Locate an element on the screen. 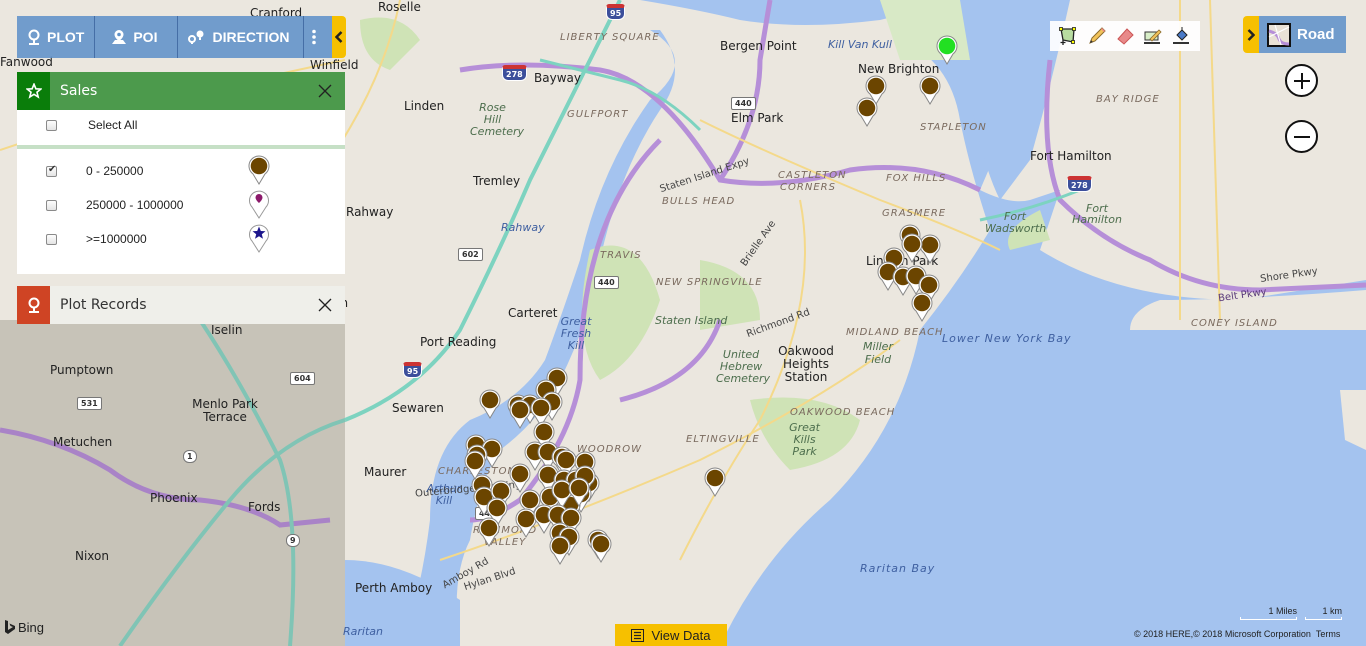 The width and height of the screenshot is (1366, 646). location-pin-icon is located at coordinates (34, 37).